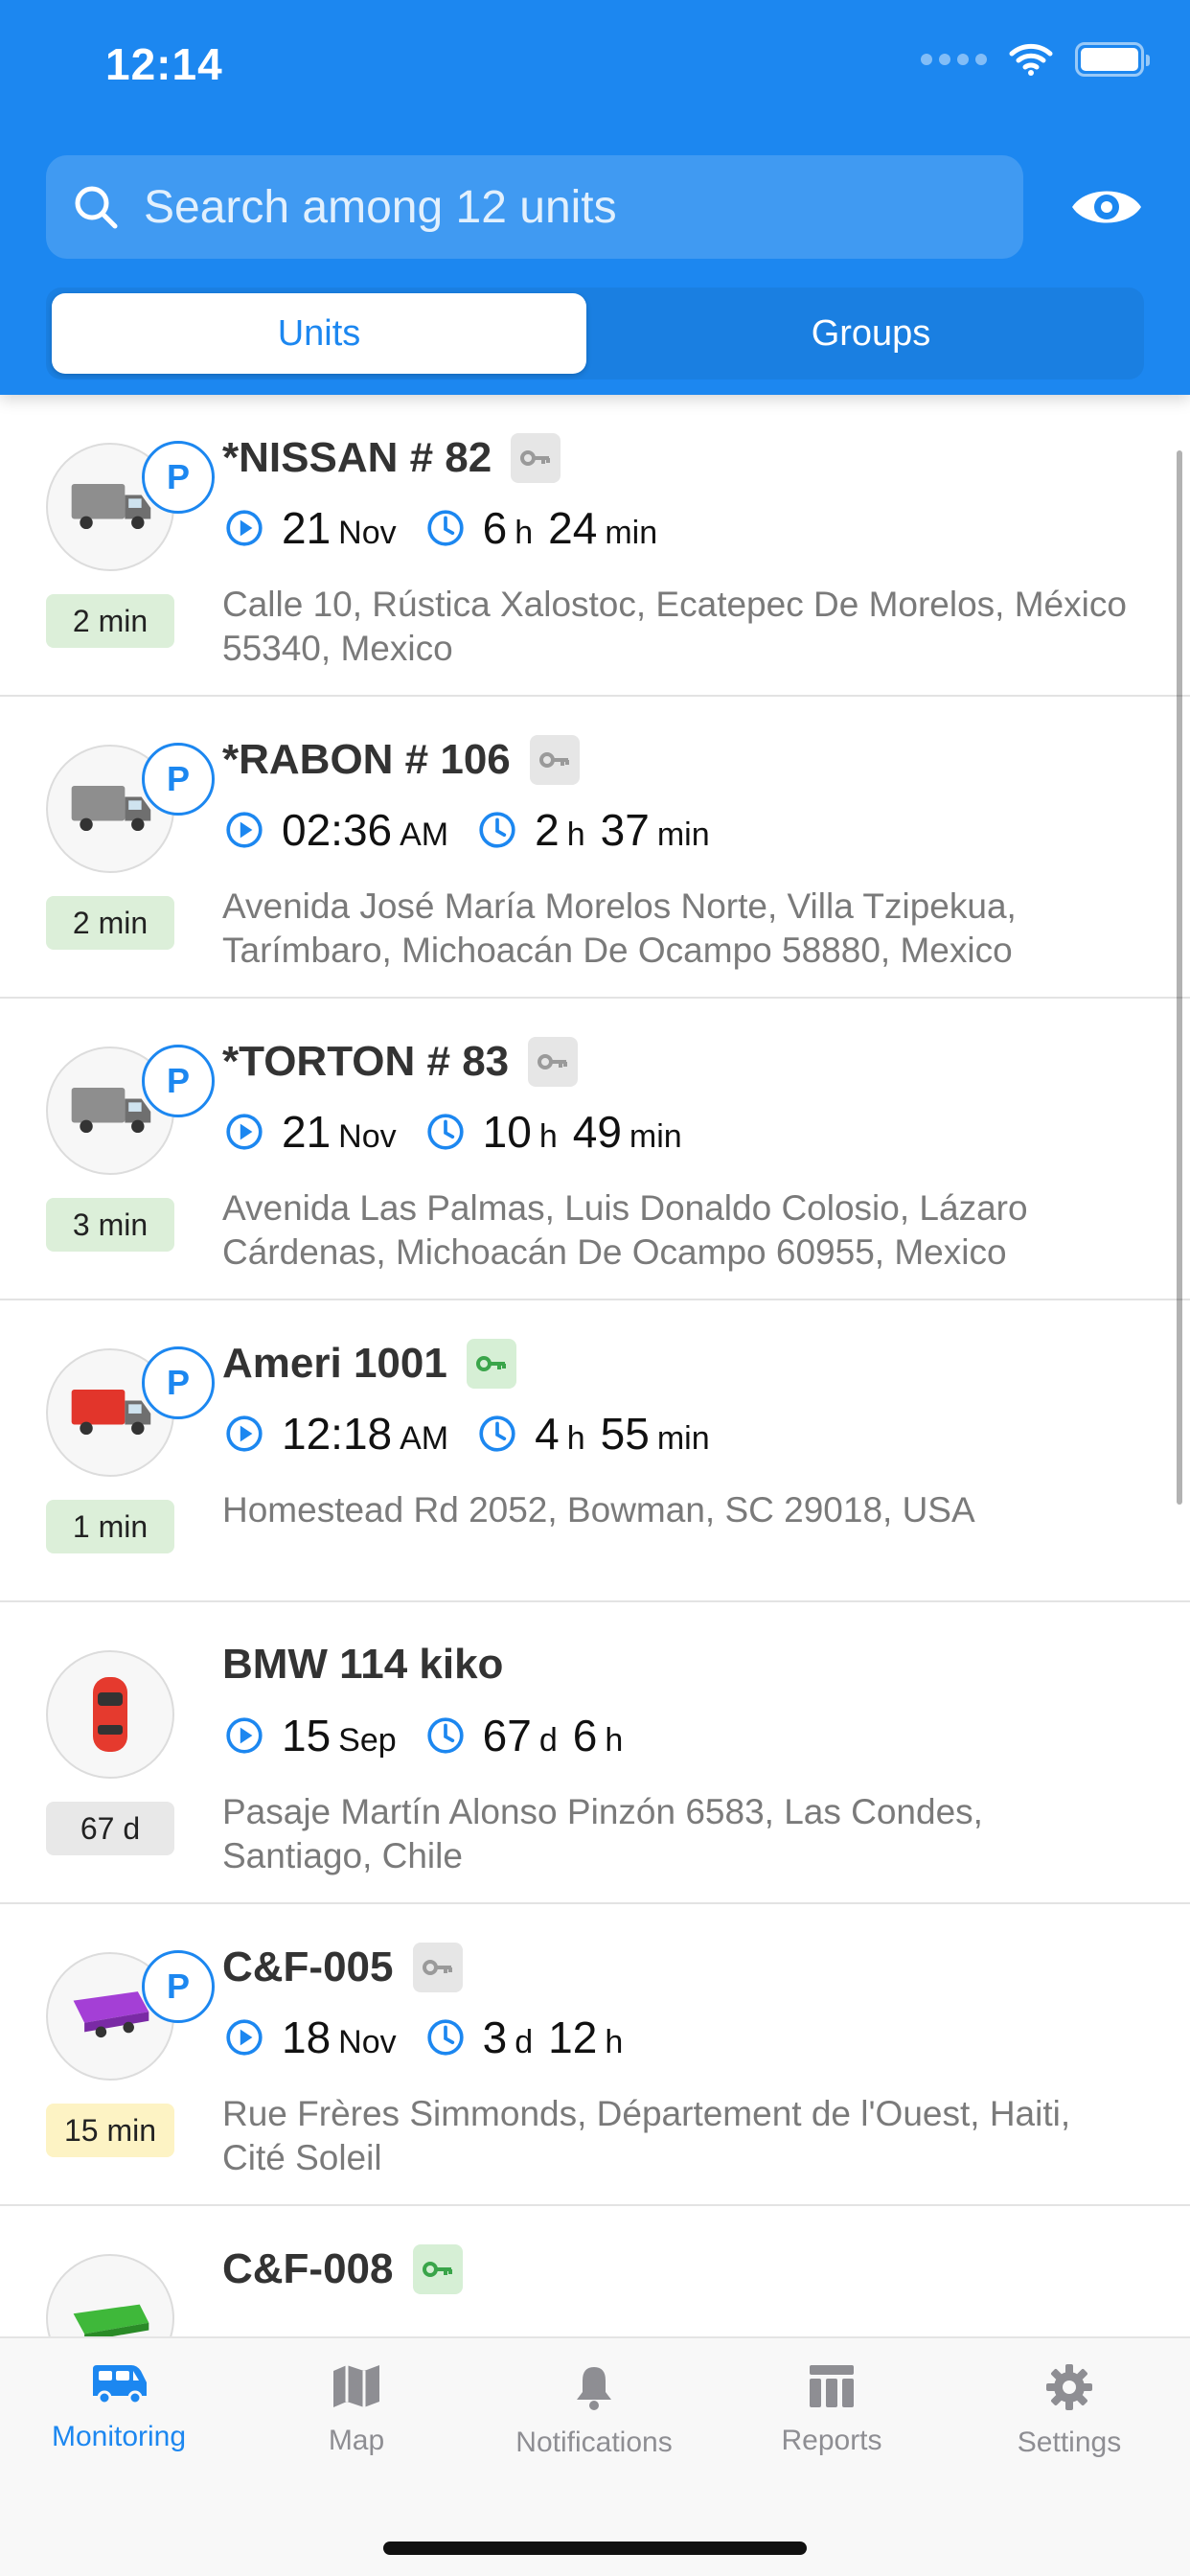  Describe the element at coordinates (832, 2386) in the screenshot. I see `reports-table-icon` at that location.